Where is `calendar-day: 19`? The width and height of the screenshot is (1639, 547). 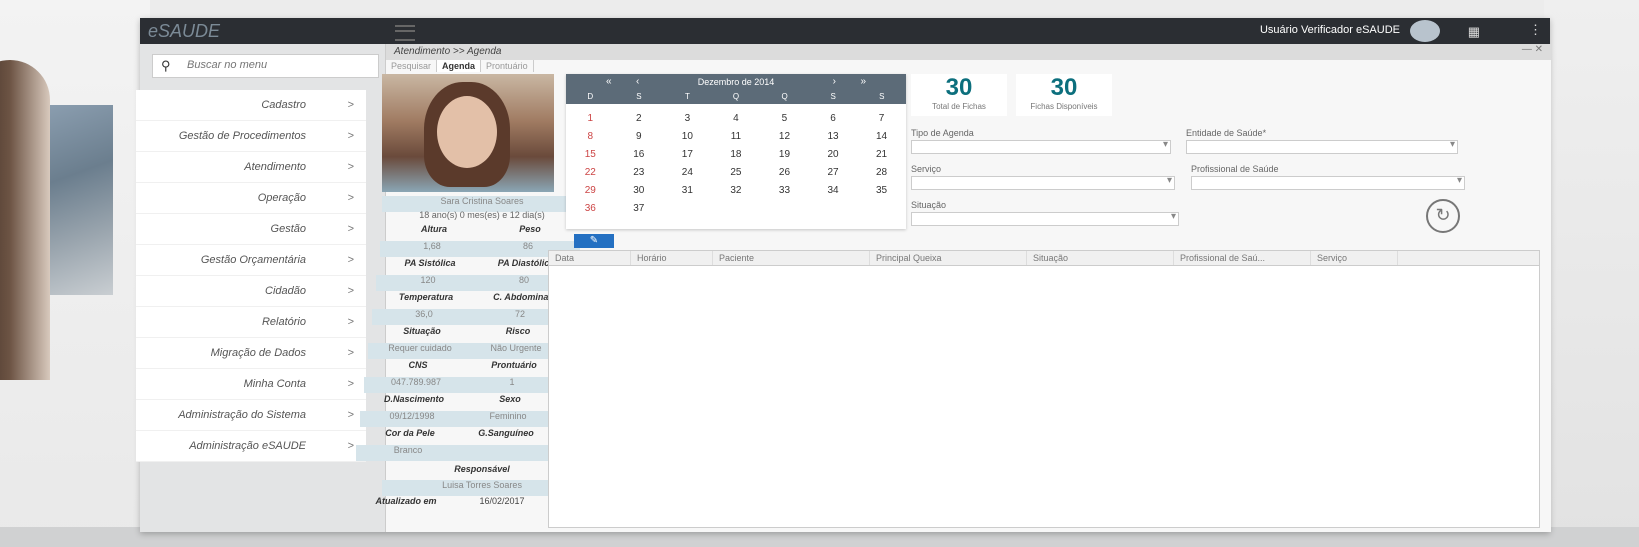 calendar-day: 19 is located at coordinates (784, 155).